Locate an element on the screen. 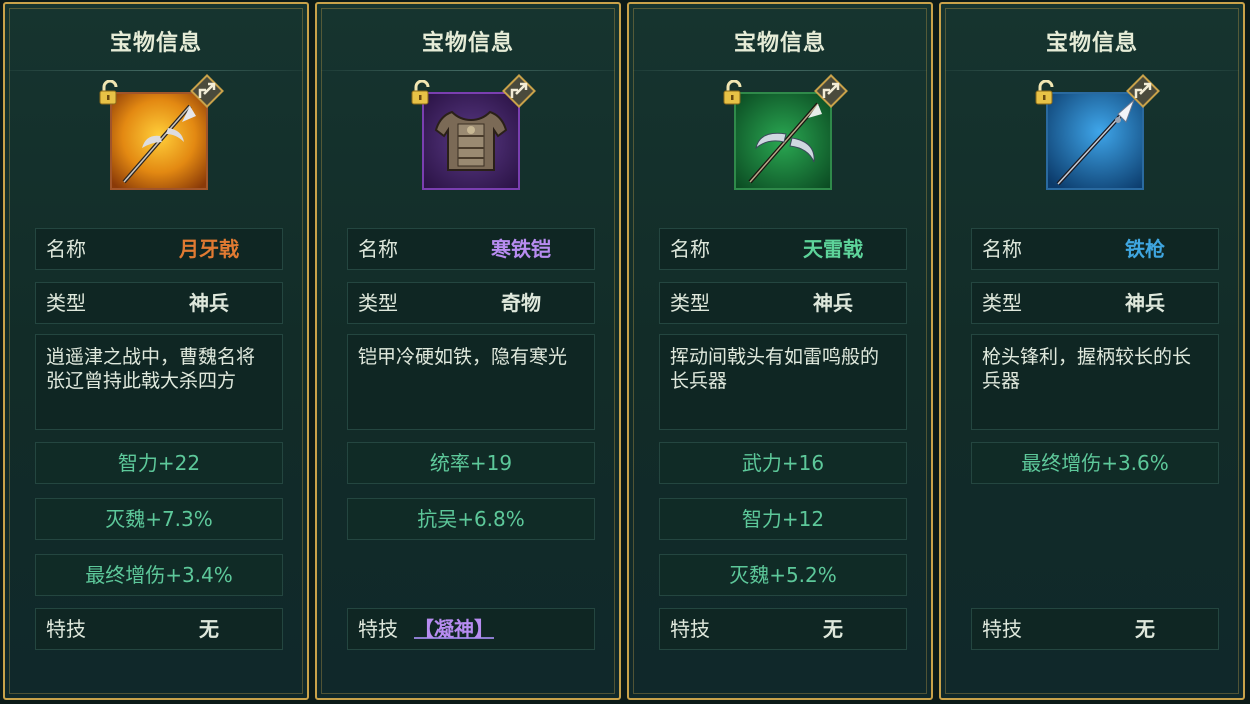 The height and width of the screenshot is (704, 1250). treasure-name: 铁枪 is located at coordinates (1145, 249).